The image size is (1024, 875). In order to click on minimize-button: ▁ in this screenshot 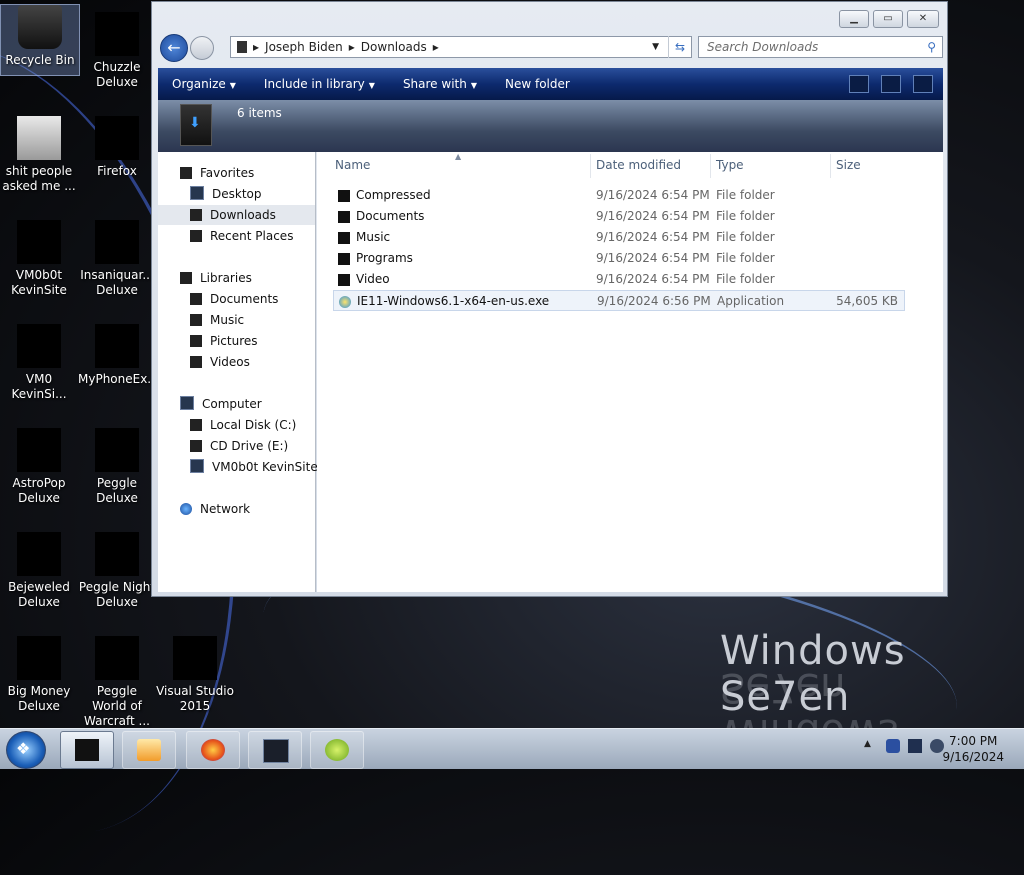, I will do `click(854, 19)`.